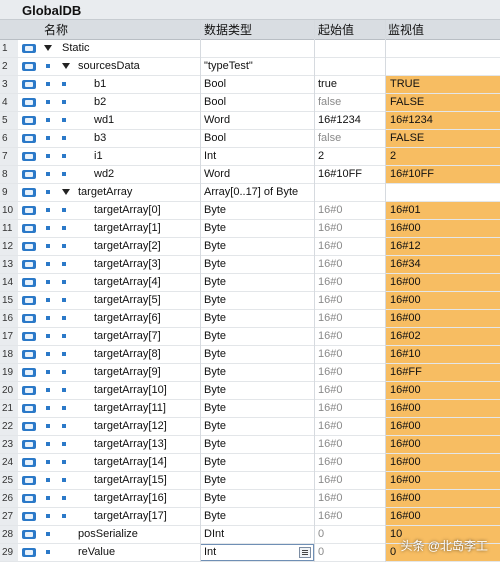  I want to click on row-number: 22, so click(9, 426).